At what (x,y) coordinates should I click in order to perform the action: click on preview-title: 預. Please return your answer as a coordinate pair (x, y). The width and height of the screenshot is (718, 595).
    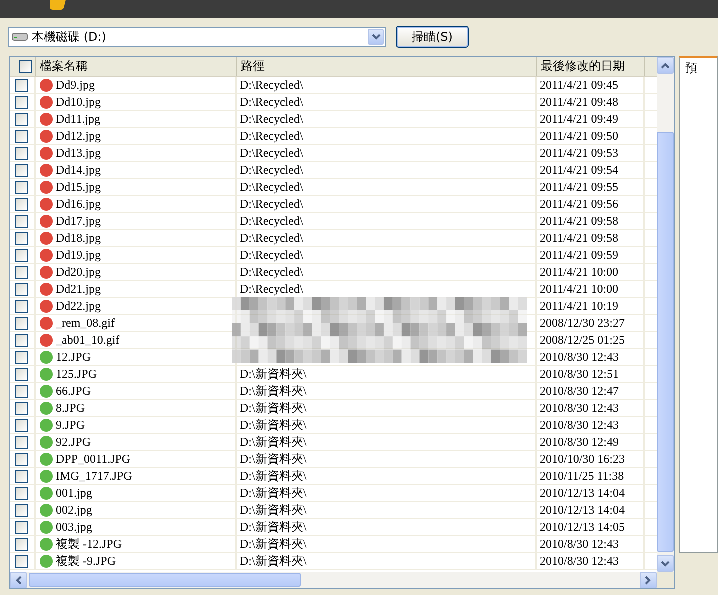
    Looking at the image, I should click on (692, 68).